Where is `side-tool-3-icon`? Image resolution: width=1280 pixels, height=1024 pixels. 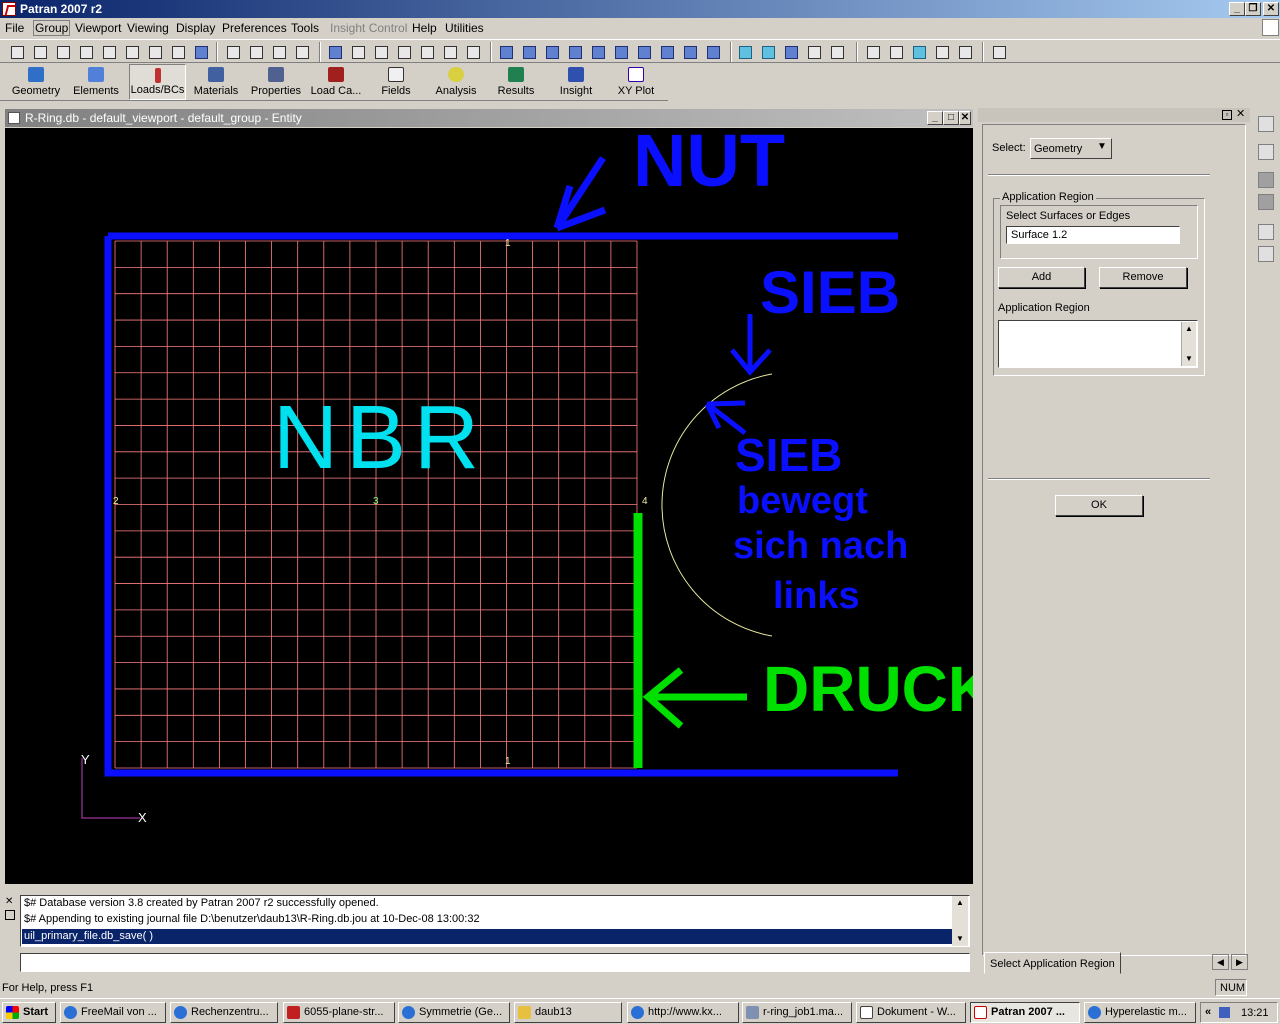
side-tool-3-icon is located at coordinates (1266, 180).